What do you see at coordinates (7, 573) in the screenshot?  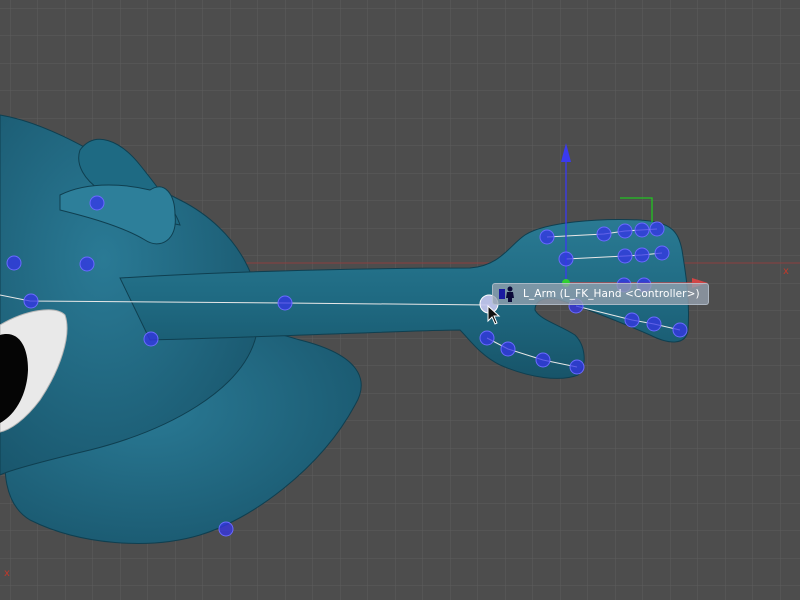 I see `corner-axis-label: x` at bounding box center [7, 573].